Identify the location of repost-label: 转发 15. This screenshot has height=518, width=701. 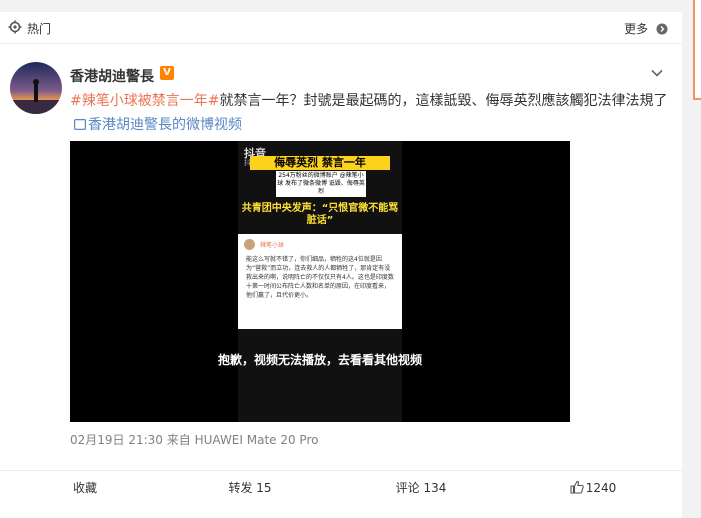
(250, 488).